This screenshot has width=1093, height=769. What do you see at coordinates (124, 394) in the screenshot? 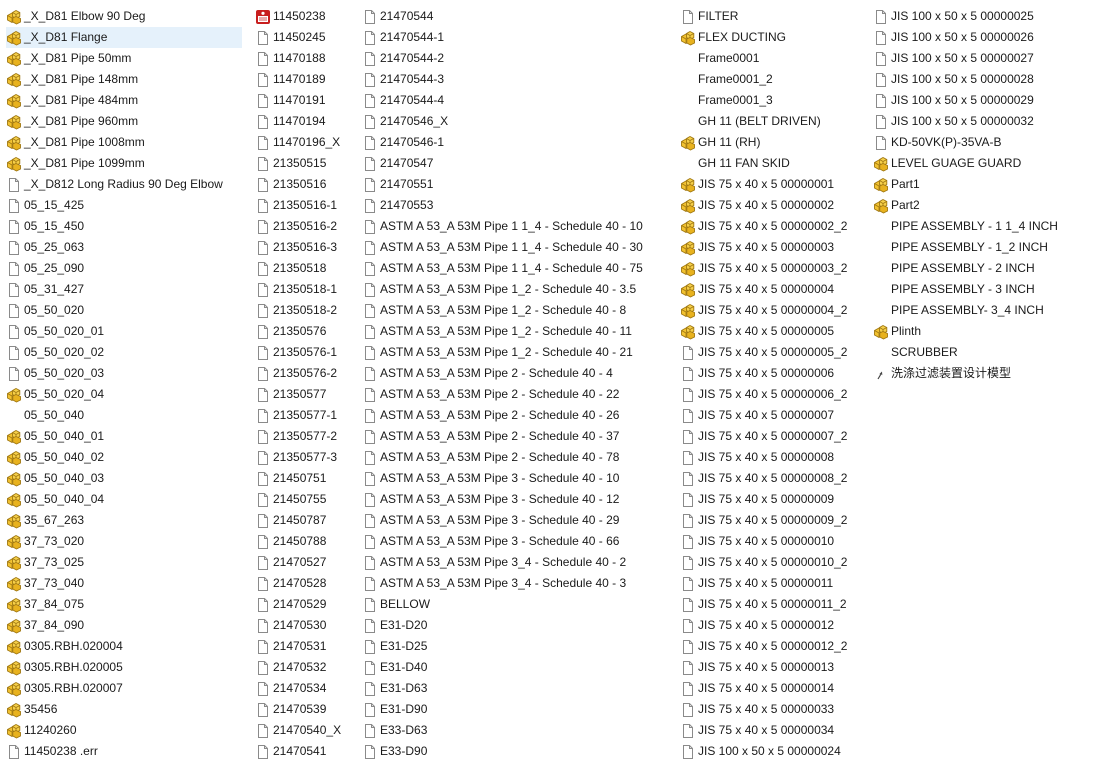
I see `file-item: 05_50_020_04` at bounding box center [124, 394].